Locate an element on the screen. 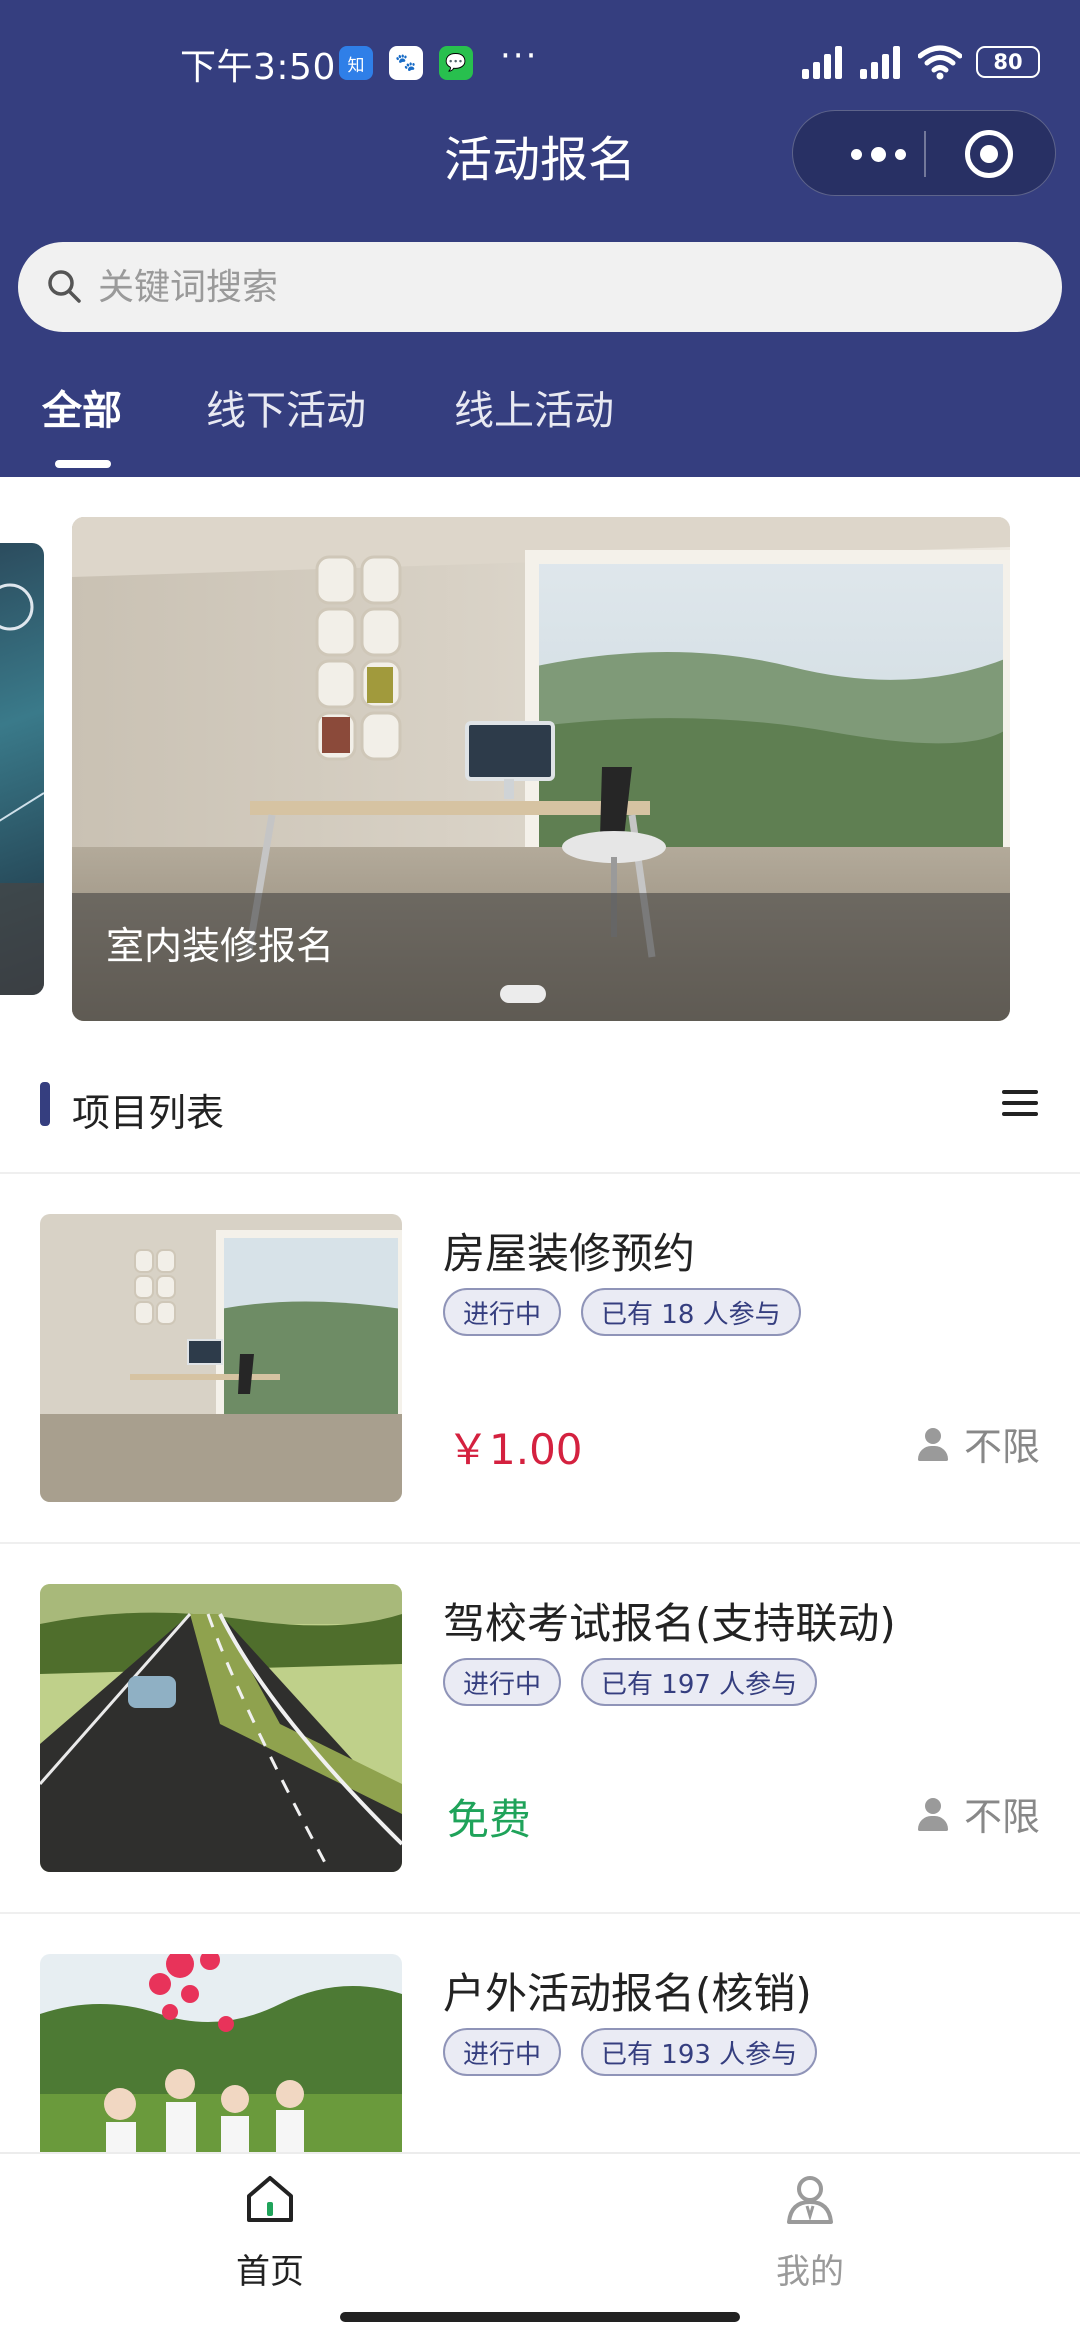 The height and width of the screenshot is (2340, 1080). search-icon is located at coordinates (64, 286).